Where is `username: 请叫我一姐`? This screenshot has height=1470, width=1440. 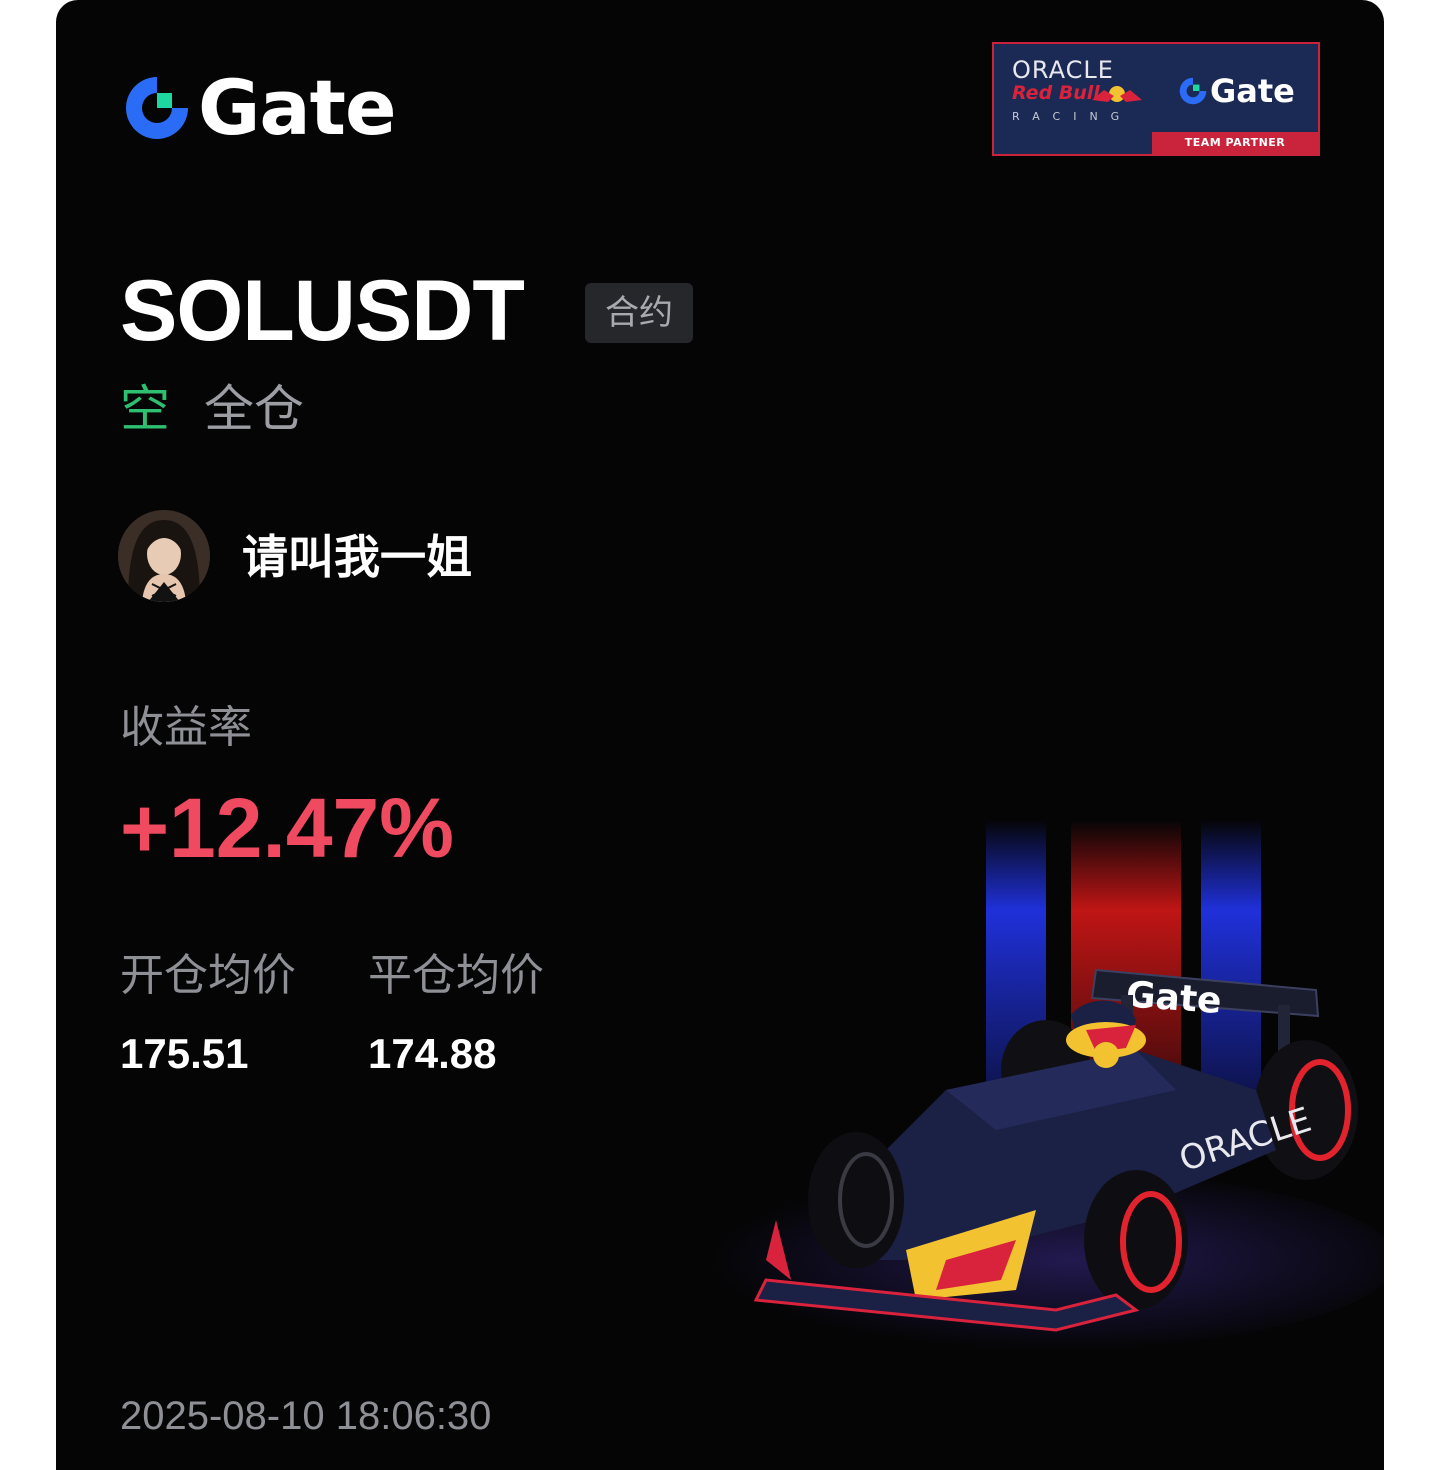
username: 请叫我一姐 is located at coordinates (357, 557).